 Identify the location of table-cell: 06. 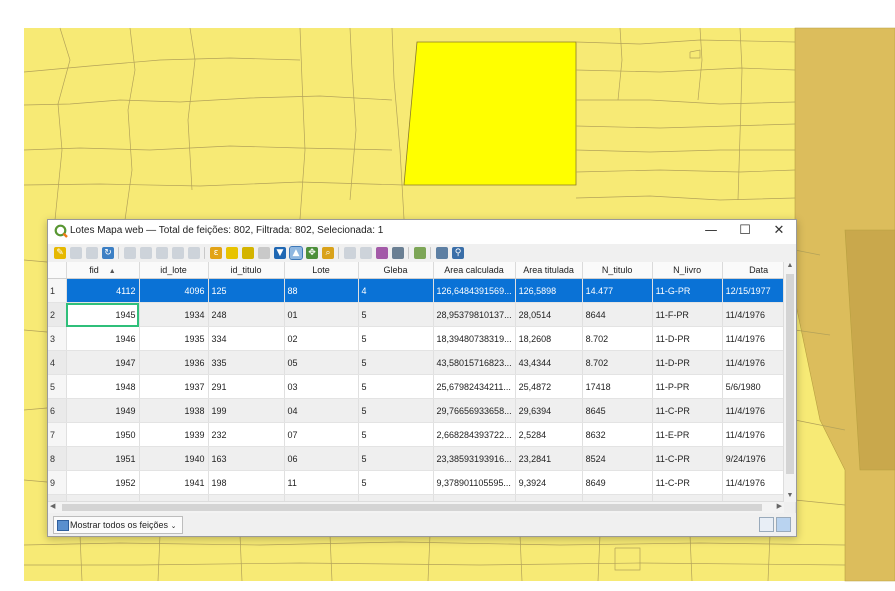
(321, 458).